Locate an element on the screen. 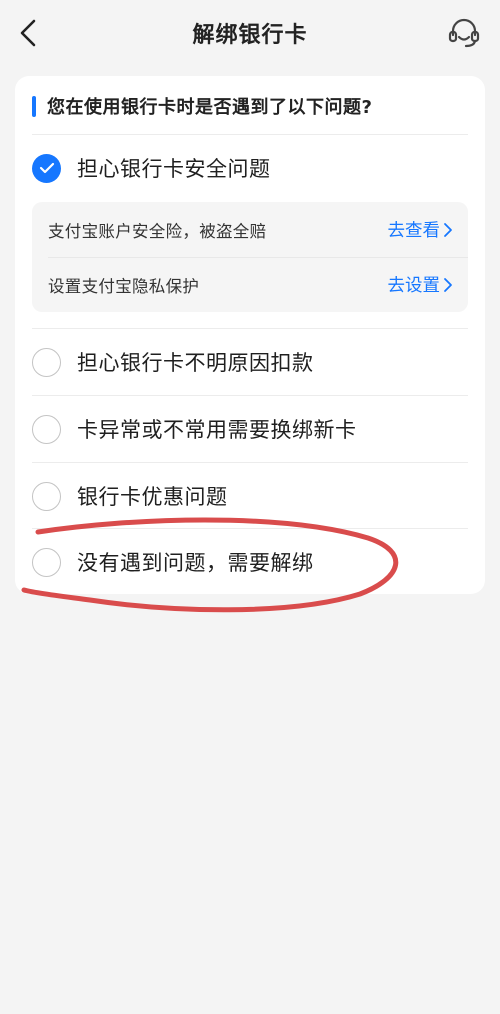 The image size is (500, 1014). setup-link: 去设置 is located at coordinates (421, 284).